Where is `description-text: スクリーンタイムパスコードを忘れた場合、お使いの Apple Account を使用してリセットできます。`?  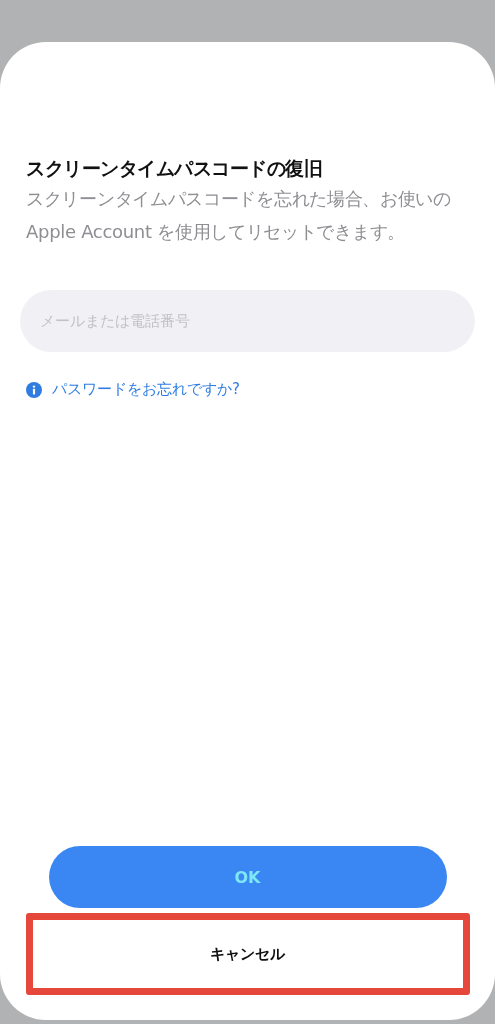 description-text: スクリーンタイムパスコードを忘れた場合、お使いの Apple Account を使用してリセットできます。 is located at coordinates (239, 215).